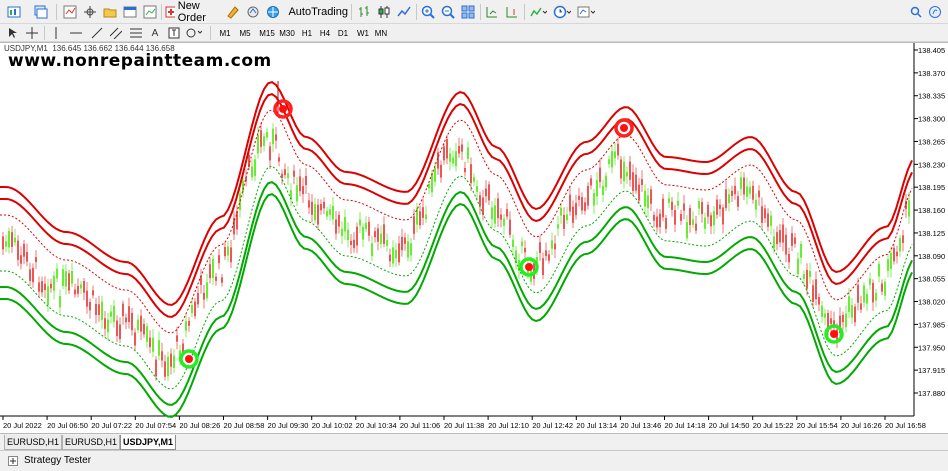 Image resolution: width=948 pixels, height=471 pixels. Describe the element at coordinates (363, 33) in the screenshot. I see `timeframe-w1-button: W1` at that location.